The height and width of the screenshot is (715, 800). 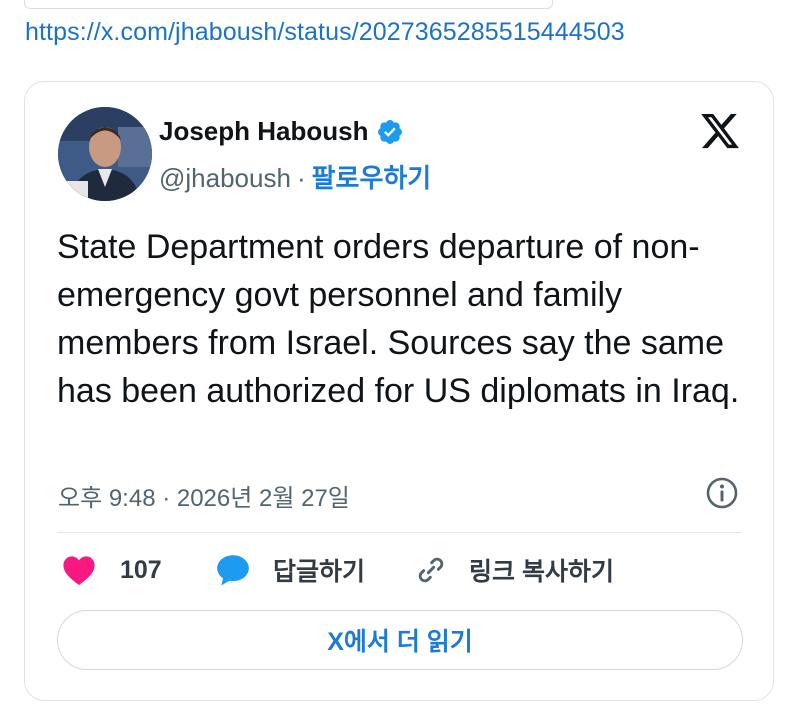 What do you see at coordinates (288, 4) in the screenshot?
I see `previous-embed-edge` at bounding box center [288, 4].